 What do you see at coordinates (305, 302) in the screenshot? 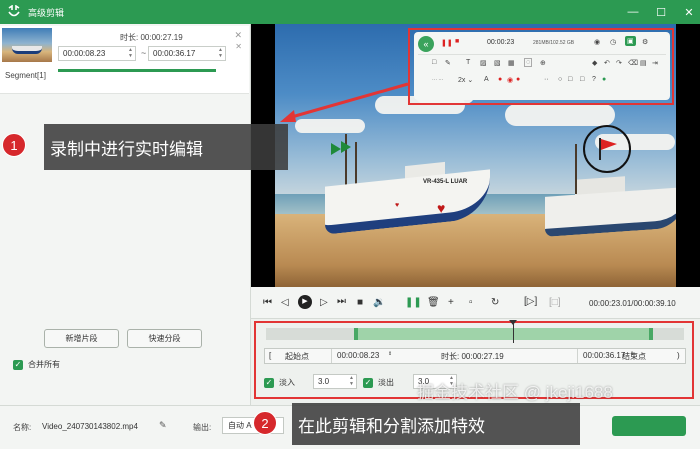
I see `play-button: ▶` at bounding box center [305, 302].